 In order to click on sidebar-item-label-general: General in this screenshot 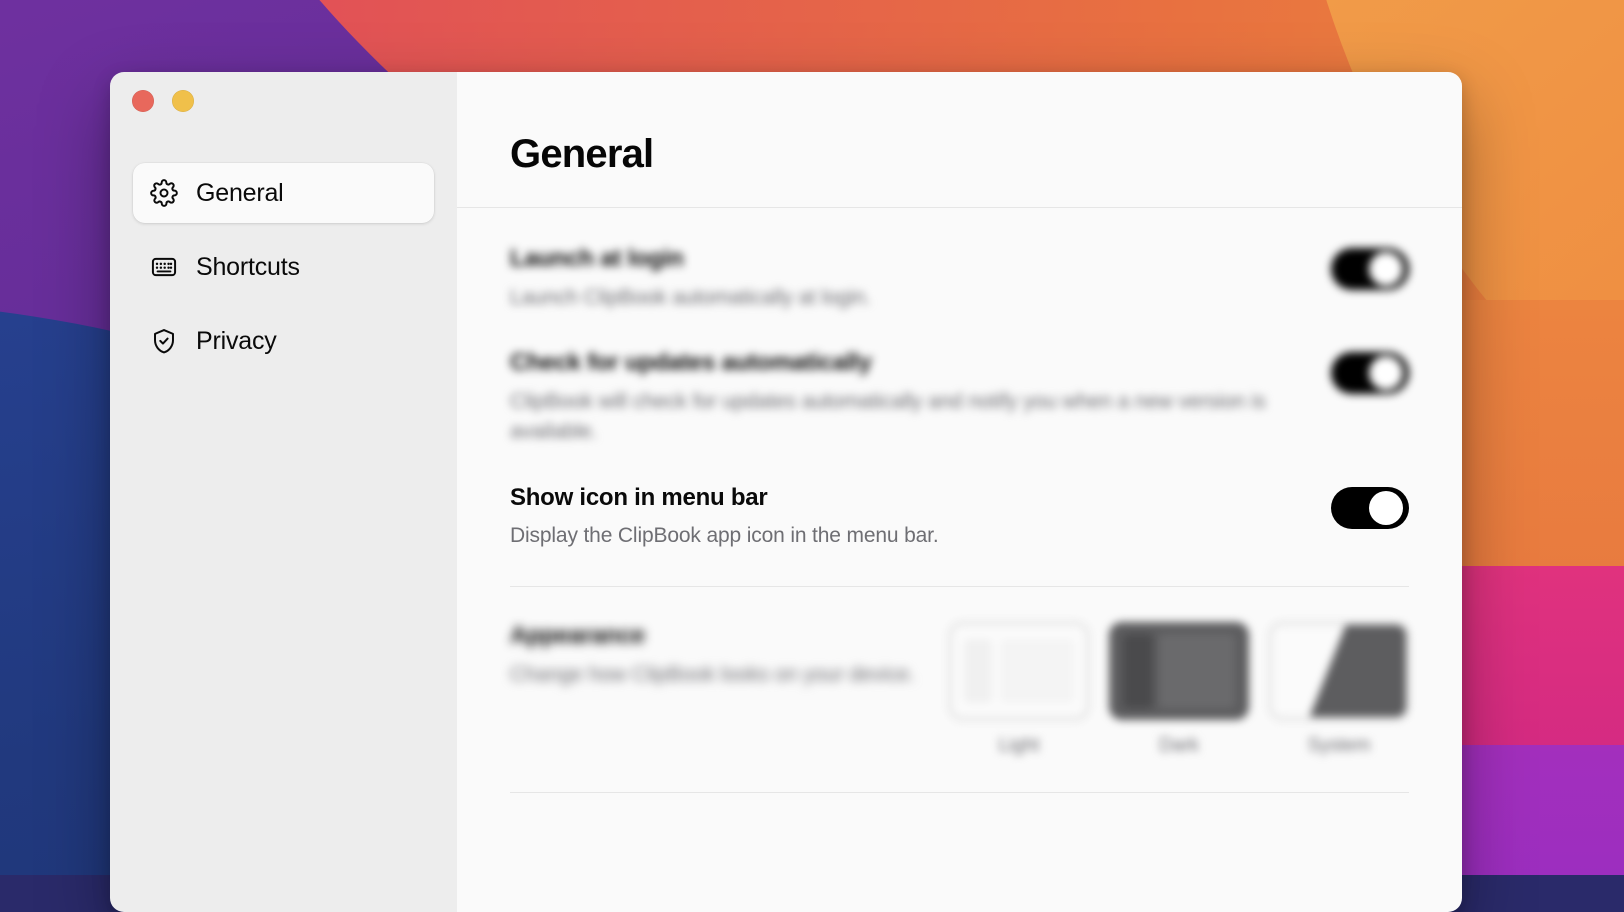, I will do `click(240, 193)`.